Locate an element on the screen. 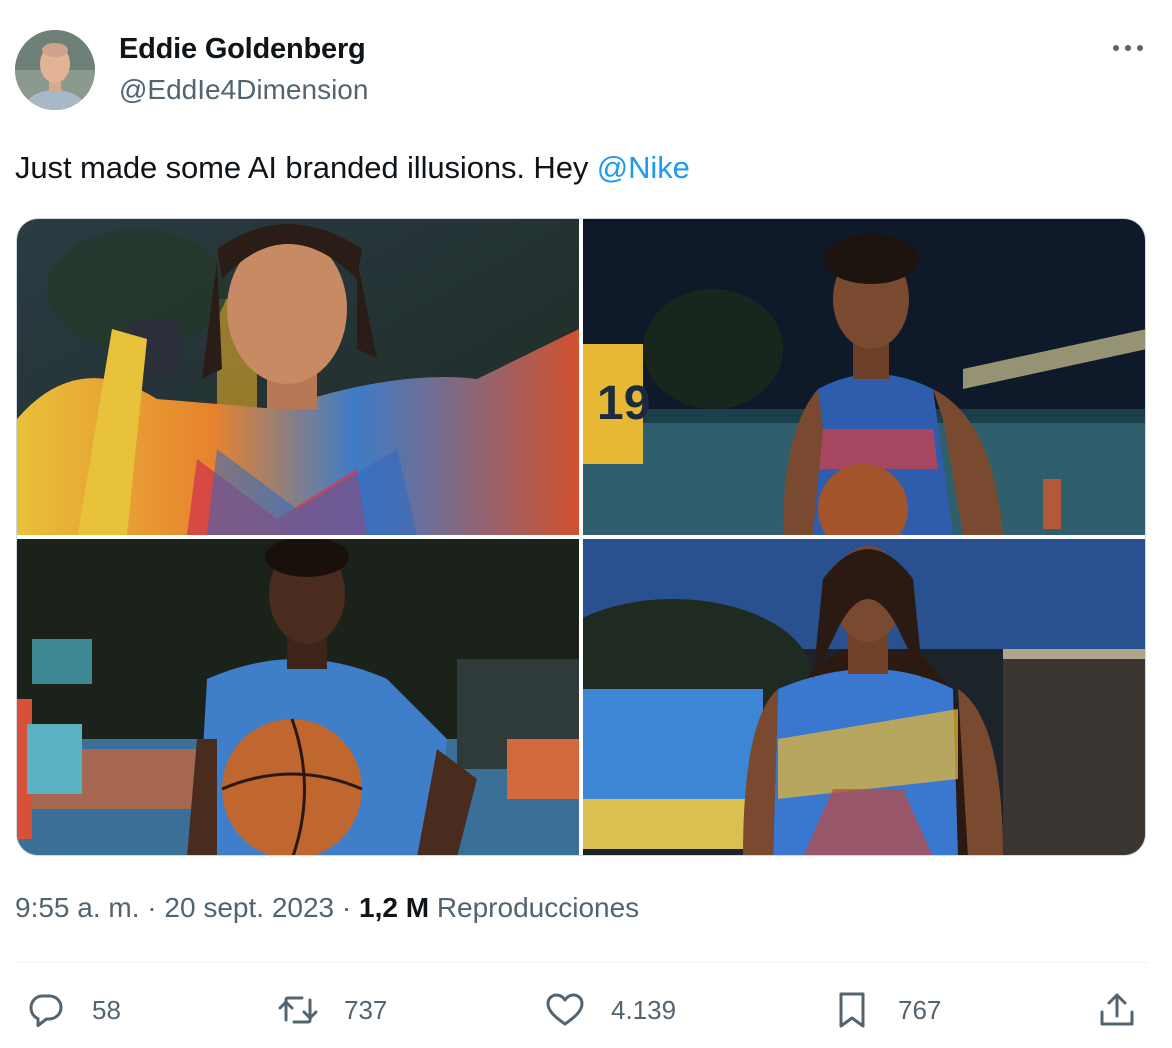 The height and width of the screenshot is (1048, 1172). more-options-icon is located at coordinates (1128, 48).